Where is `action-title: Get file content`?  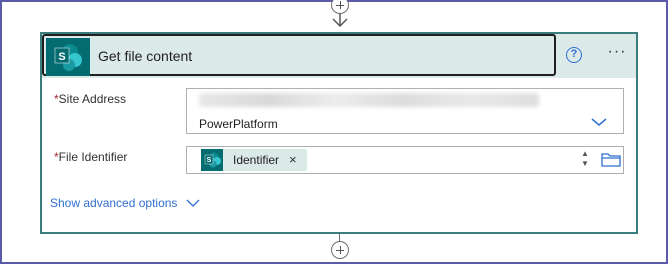 action-title: Get file content is located at coordinates (145, 56).